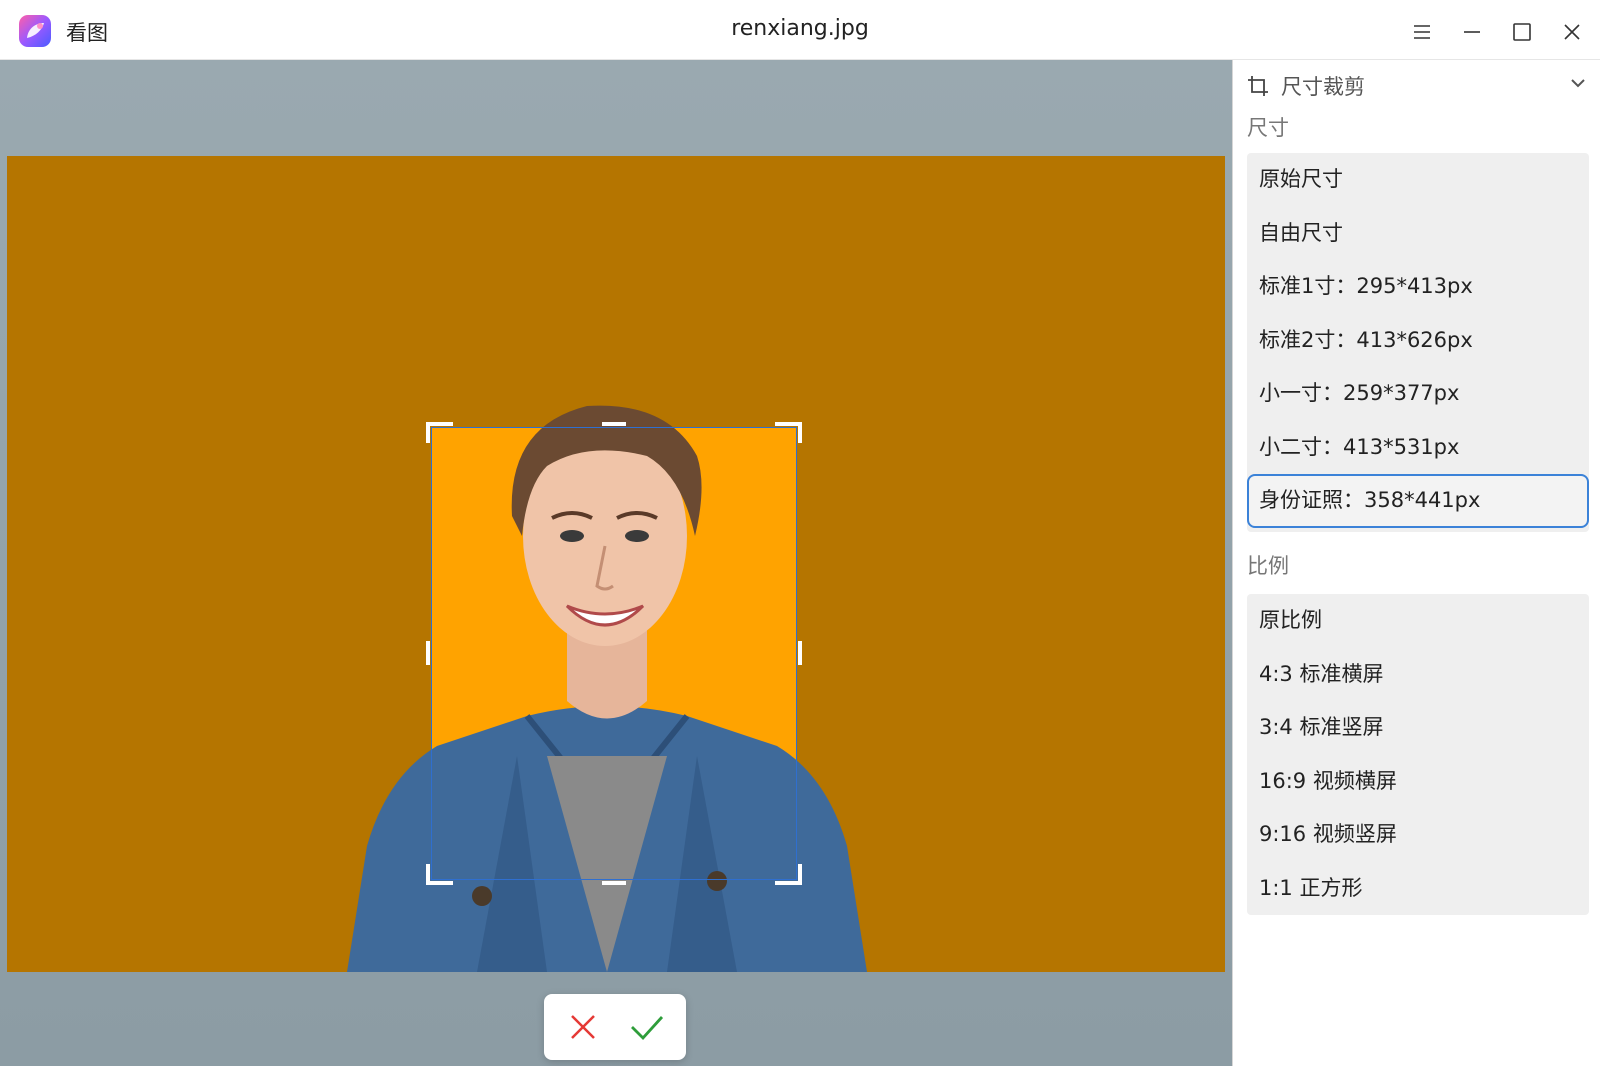 The image size is (1600, 1066). I want to click on size-item-small-1: 小一寸：259*377px, so click(1418, 394).